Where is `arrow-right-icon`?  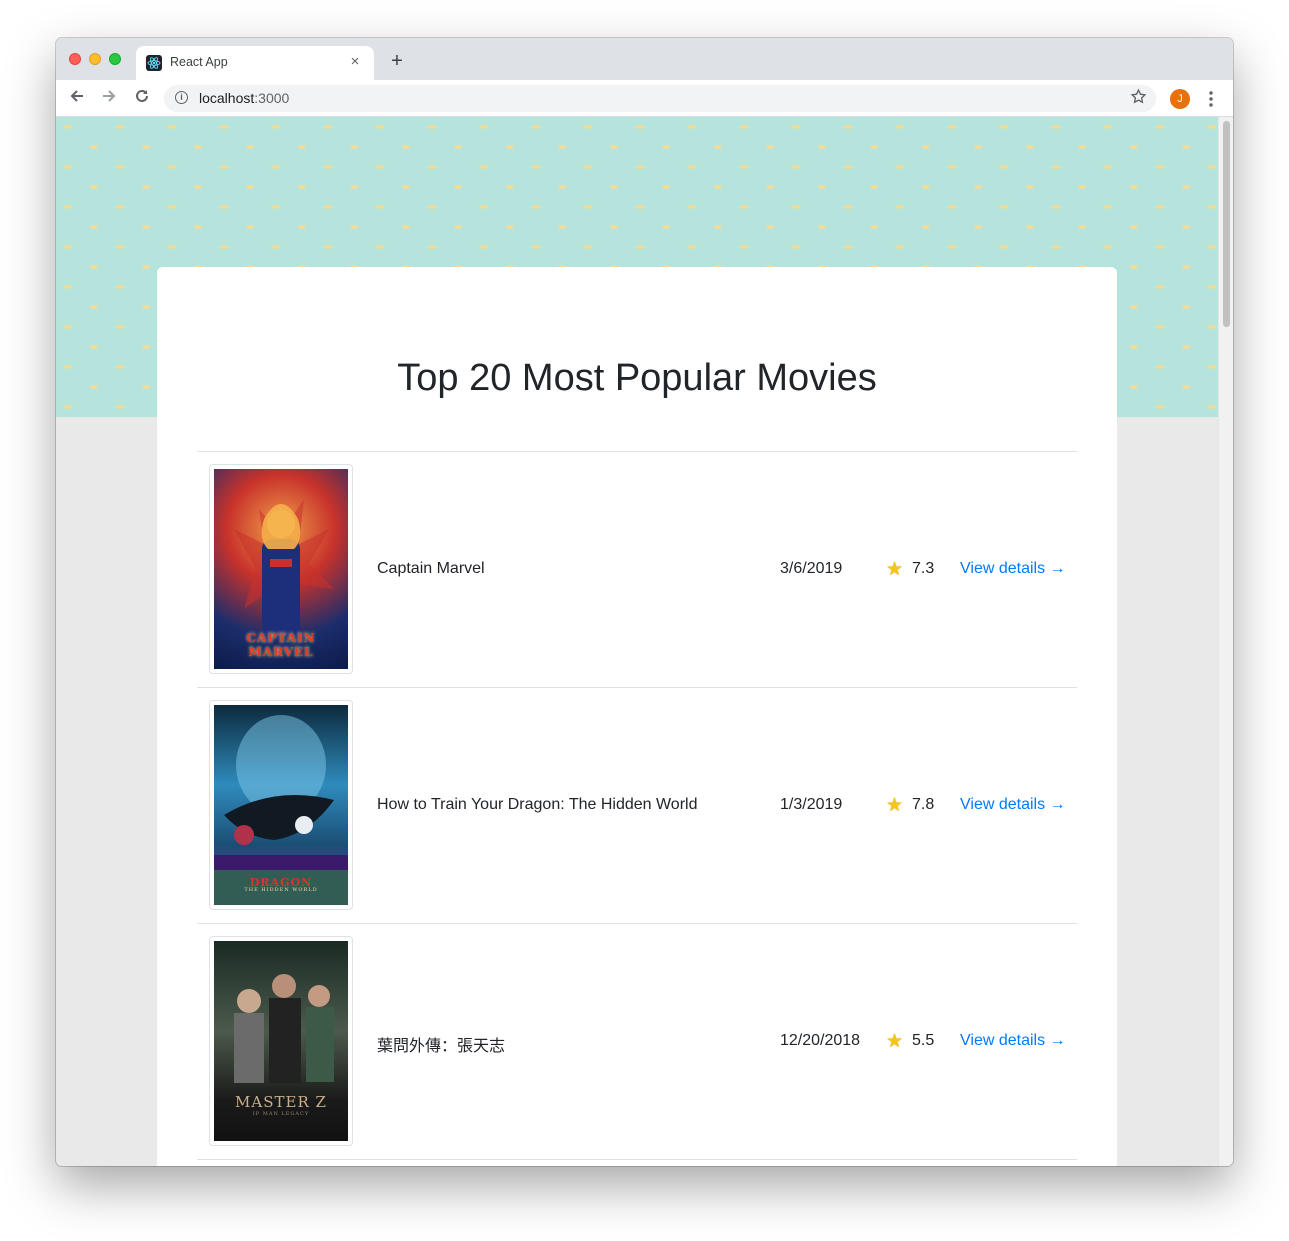 arrow-right-icon is located at coordinates (109, 98).